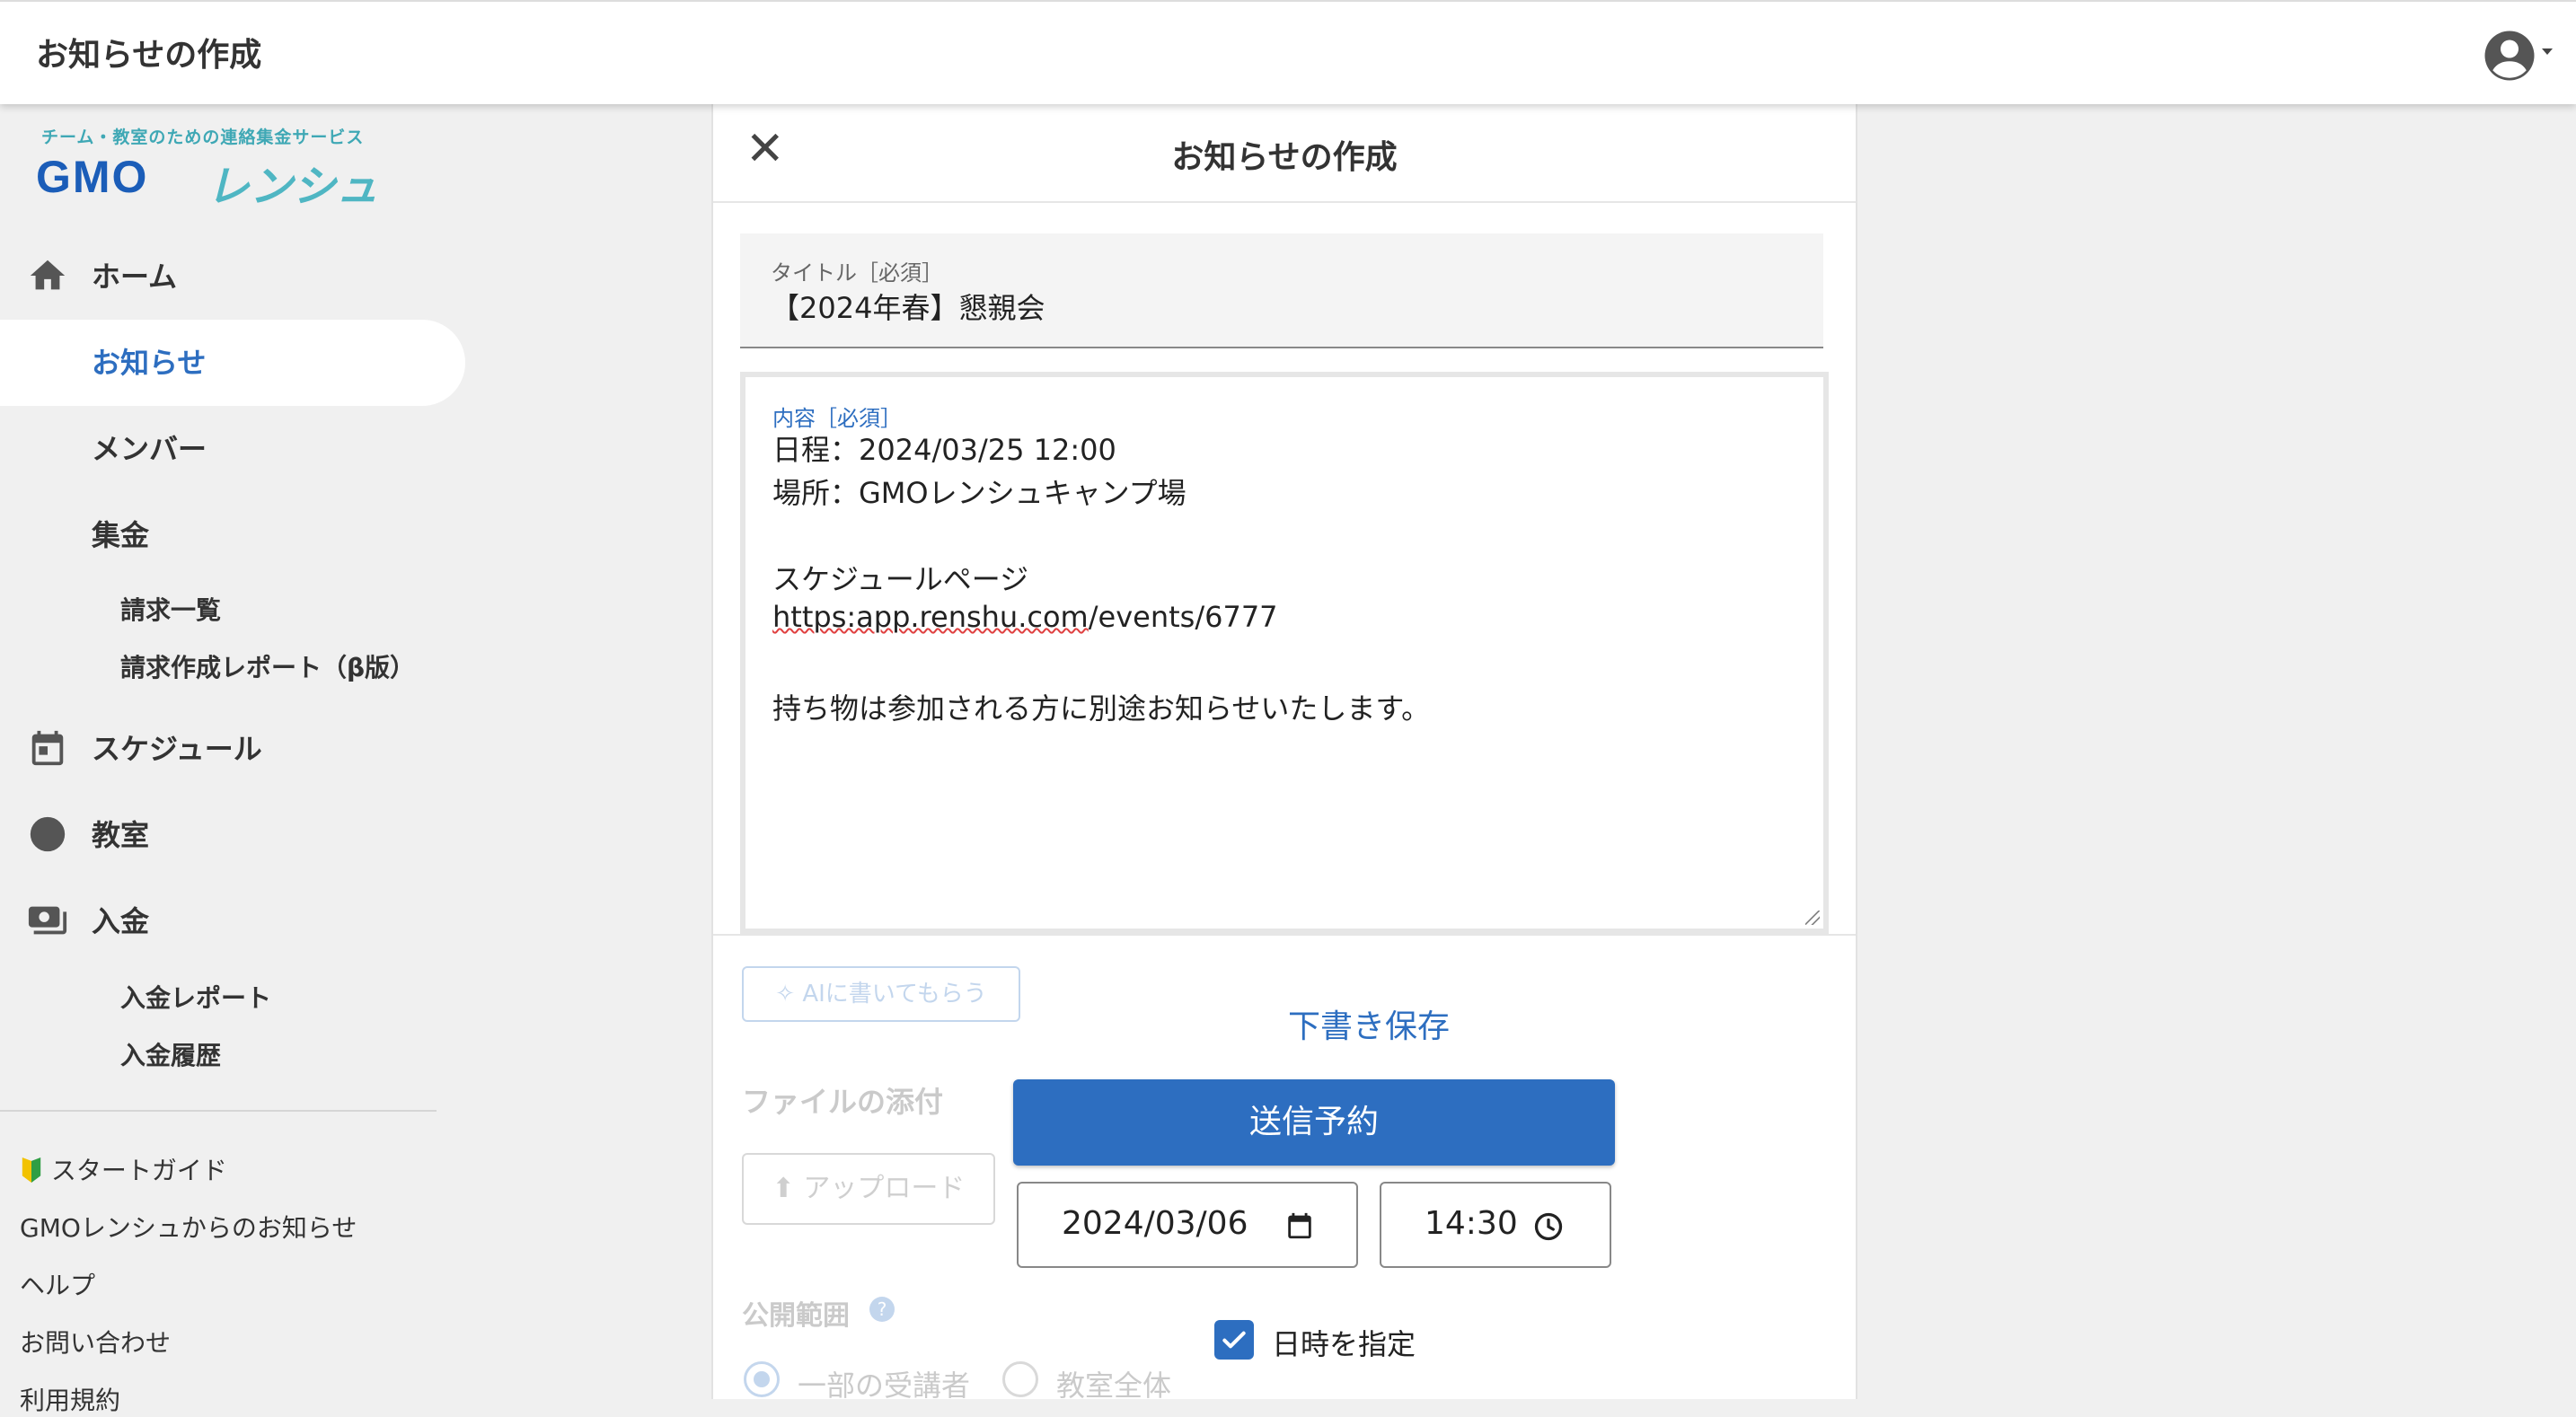  Describe the element at coordinates (1369, 1023) in the screenshot. I see `save-draft-button: 下書き保存` at that location.